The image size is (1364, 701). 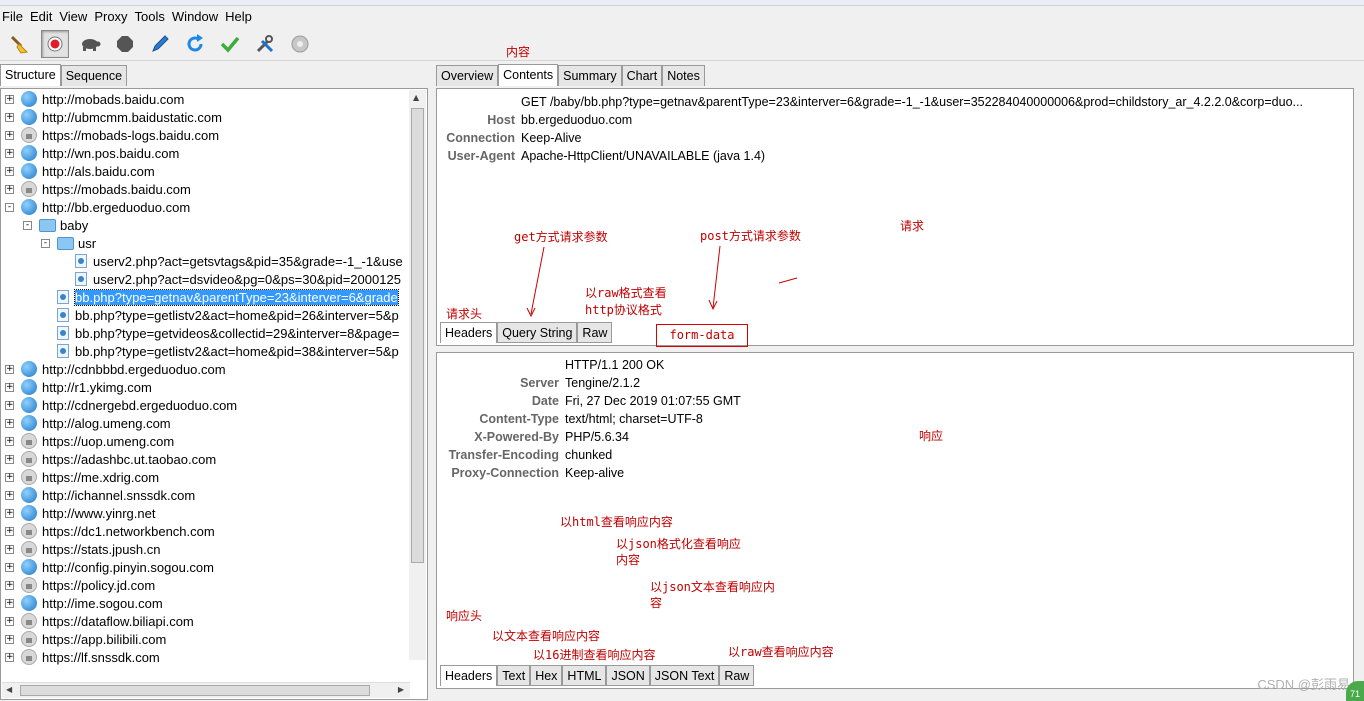 I want to click on resp-tab-html: HTML, so click(x=584, y=675).